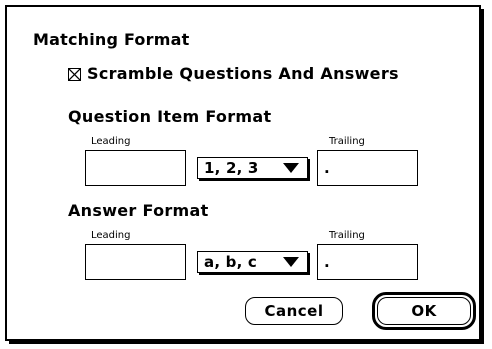 This screenshot has width=492, height=349. I want to click on question-numbering-popup: 1, 2, 3, so click(252, 168).